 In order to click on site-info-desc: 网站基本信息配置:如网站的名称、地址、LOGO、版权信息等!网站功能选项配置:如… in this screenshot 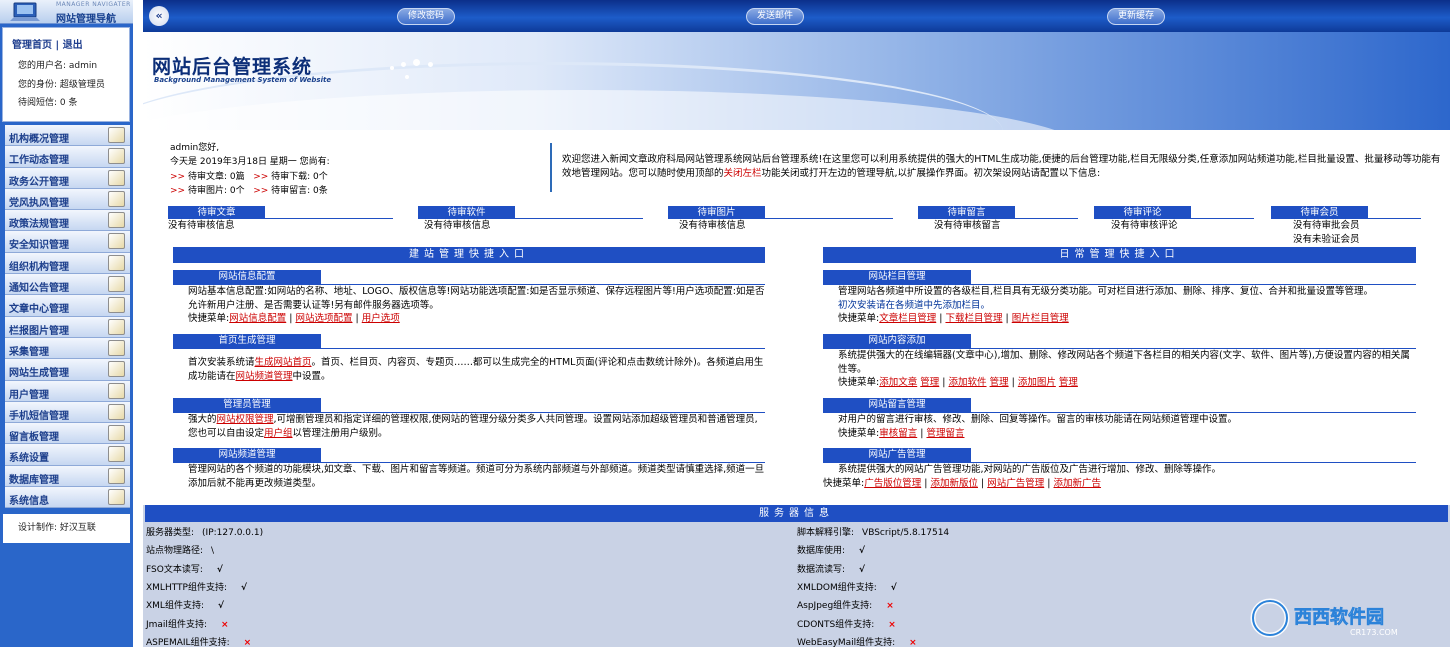, I will do `click(476, 298)`.